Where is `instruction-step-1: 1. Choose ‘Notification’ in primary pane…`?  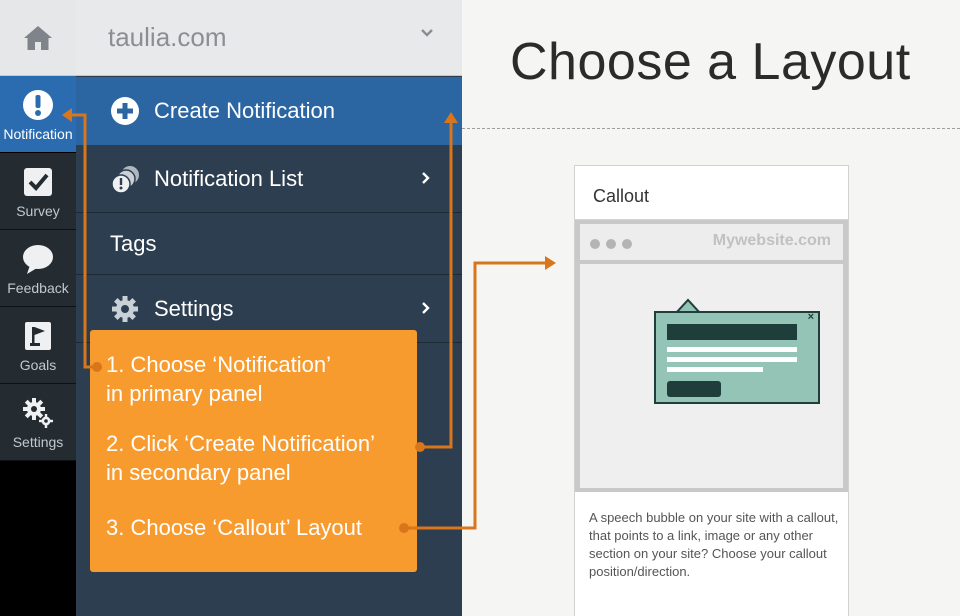 instruction-step-1: 1. Choose ‘Notification’ in primary pane… is located at coordinates (218, 379).